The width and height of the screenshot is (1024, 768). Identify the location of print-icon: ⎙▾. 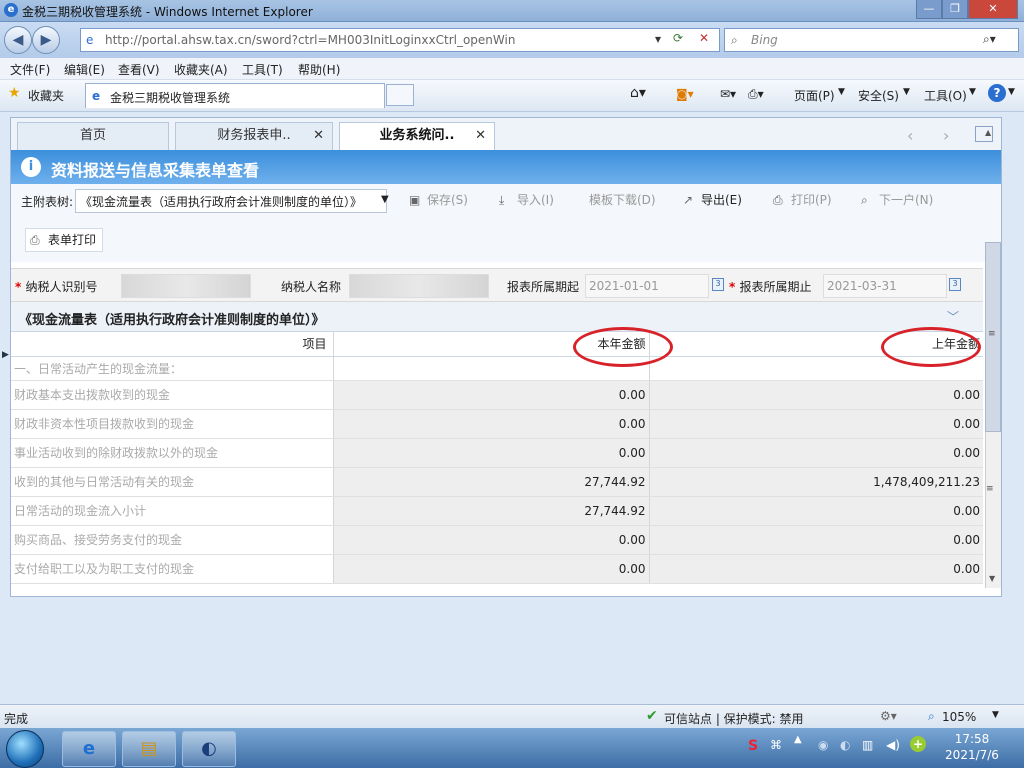
(756, 94).